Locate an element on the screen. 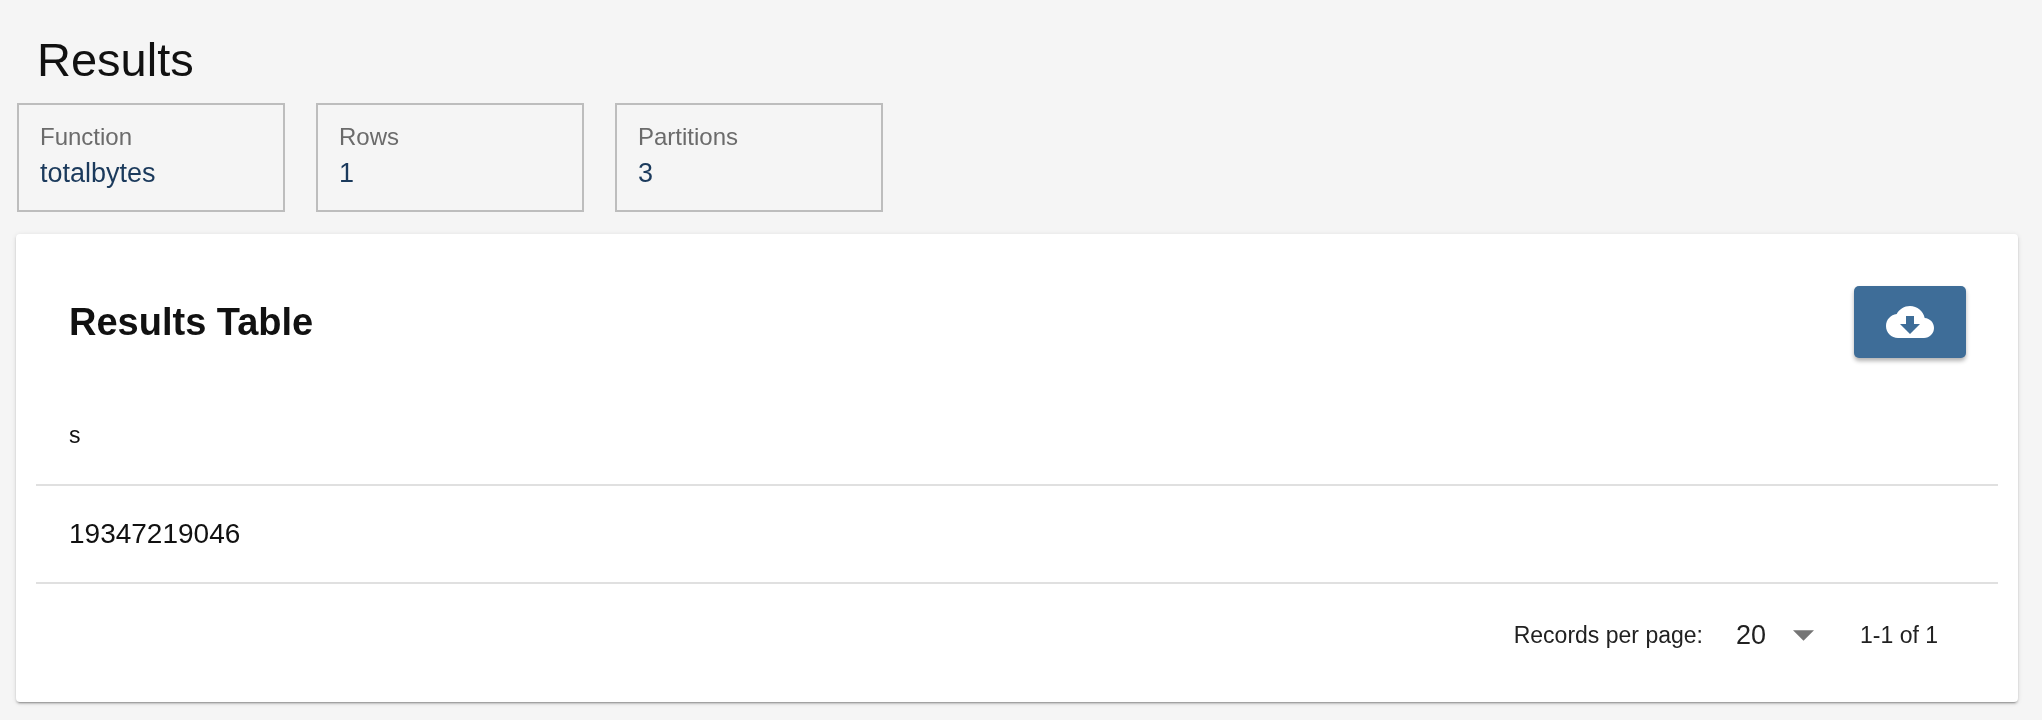  cloud-download-icon is located at coordinates (1910, 322).